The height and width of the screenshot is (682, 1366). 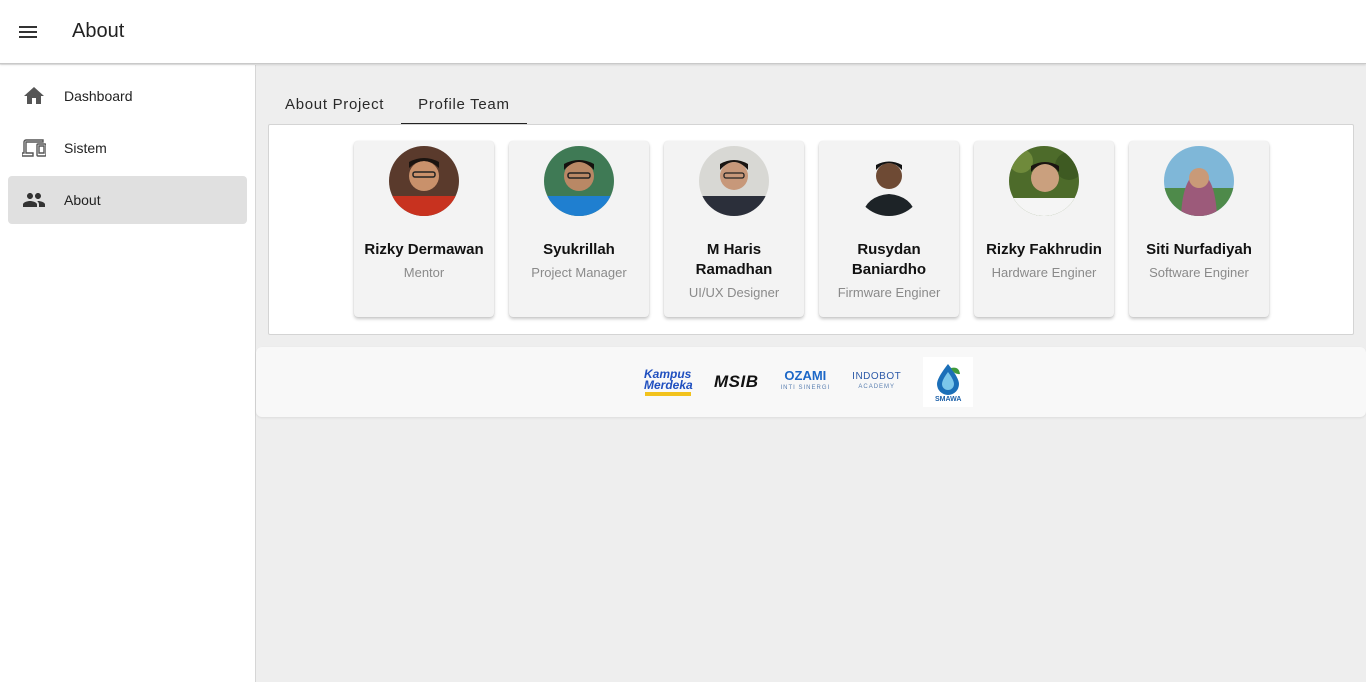 I want to click on sidebar-item-dashboard: Dashboard, so click(x=127, y=96).